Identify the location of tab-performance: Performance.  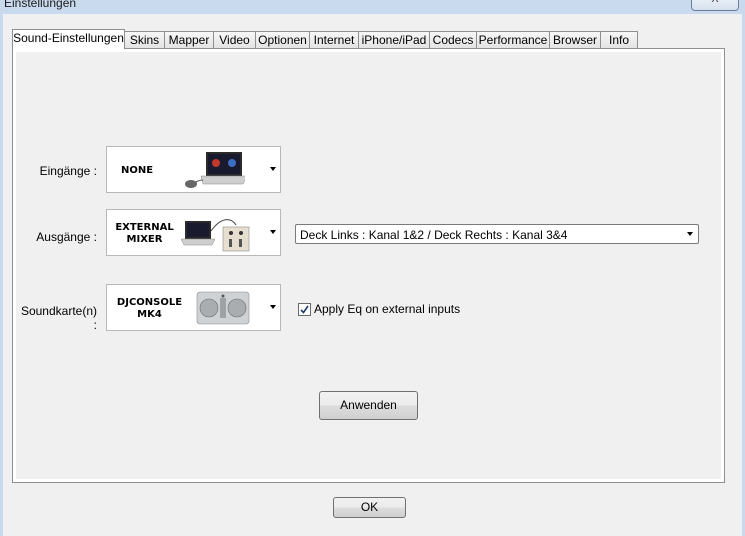
(513, 39).